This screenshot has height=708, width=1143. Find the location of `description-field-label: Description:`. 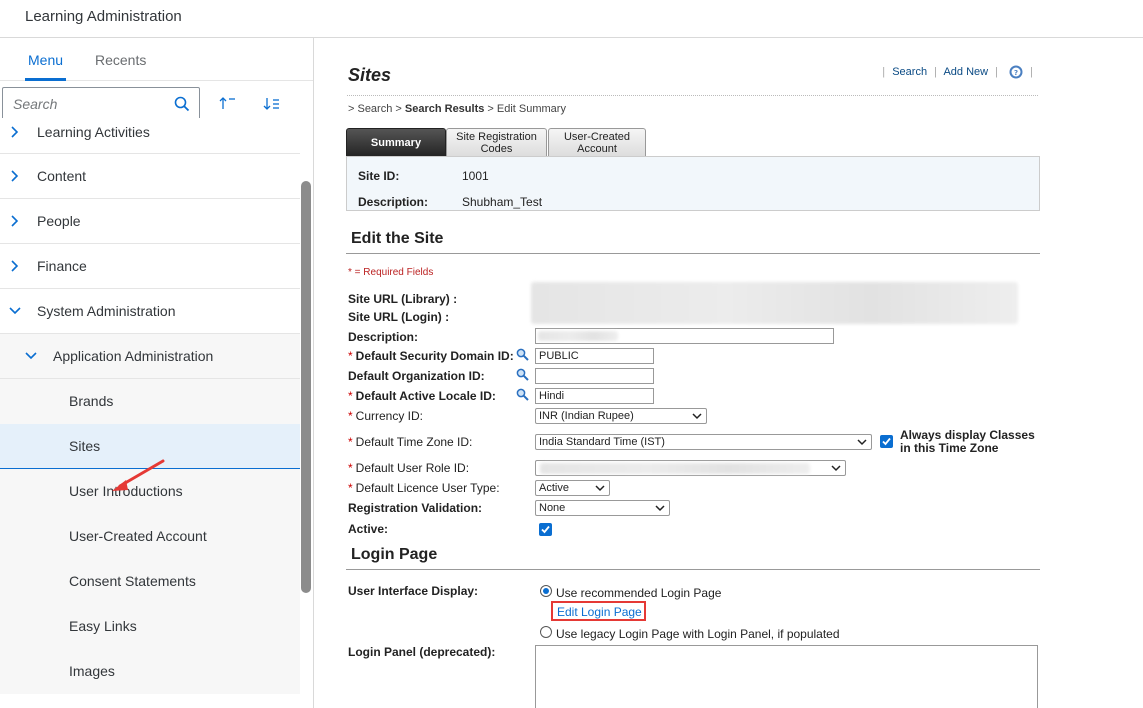

description-field-label: Description: is located at coordinates (383, 337).